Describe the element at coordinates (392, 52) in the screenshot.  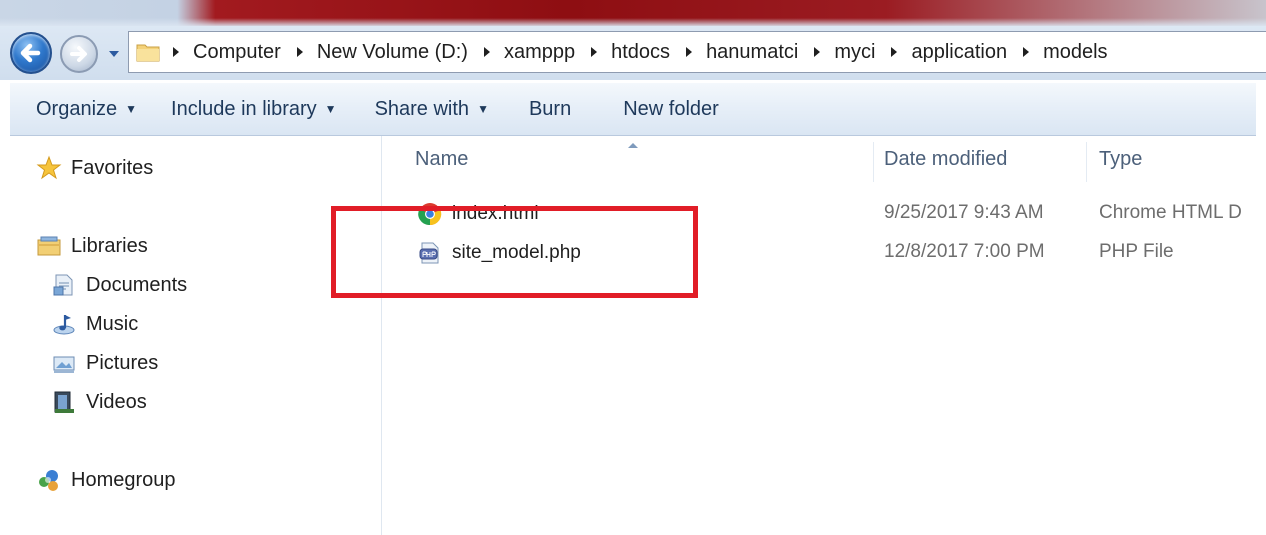
I see `breadcrumb-new-volume: New Volume (D:)` at that location.